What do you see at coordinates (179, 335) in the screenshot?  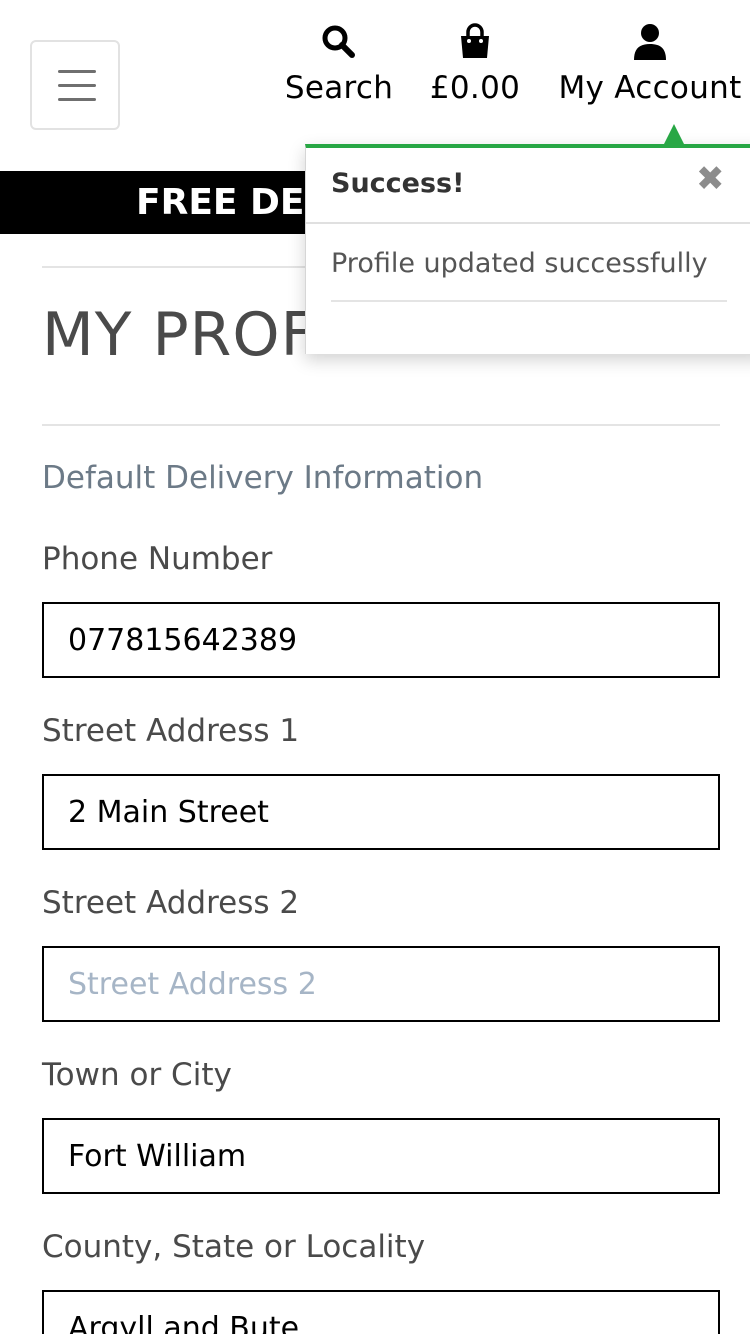 I see `page-title: MY PROF` at bounding box center [179, 335].